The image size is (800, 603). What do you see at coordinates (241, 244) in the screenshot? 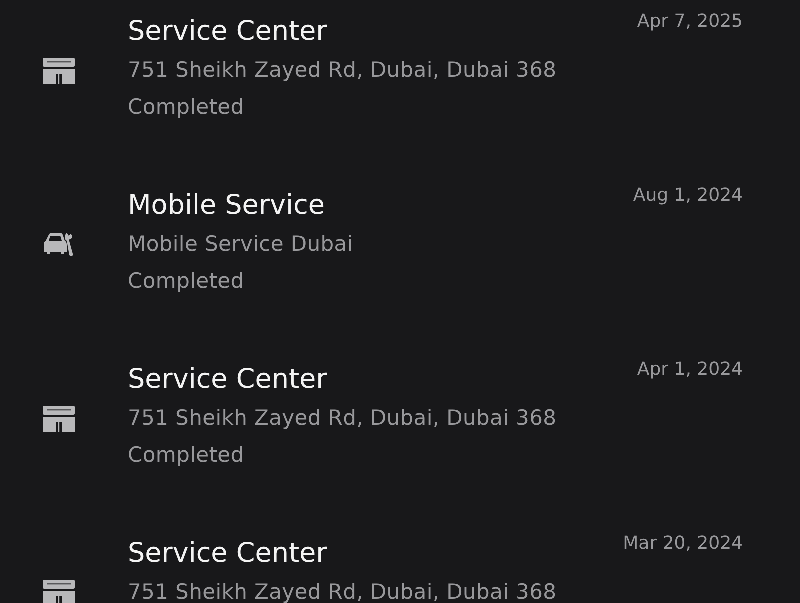
I see `appointment-location: Mobile Service Dubai` at bounding box center [241, 244].